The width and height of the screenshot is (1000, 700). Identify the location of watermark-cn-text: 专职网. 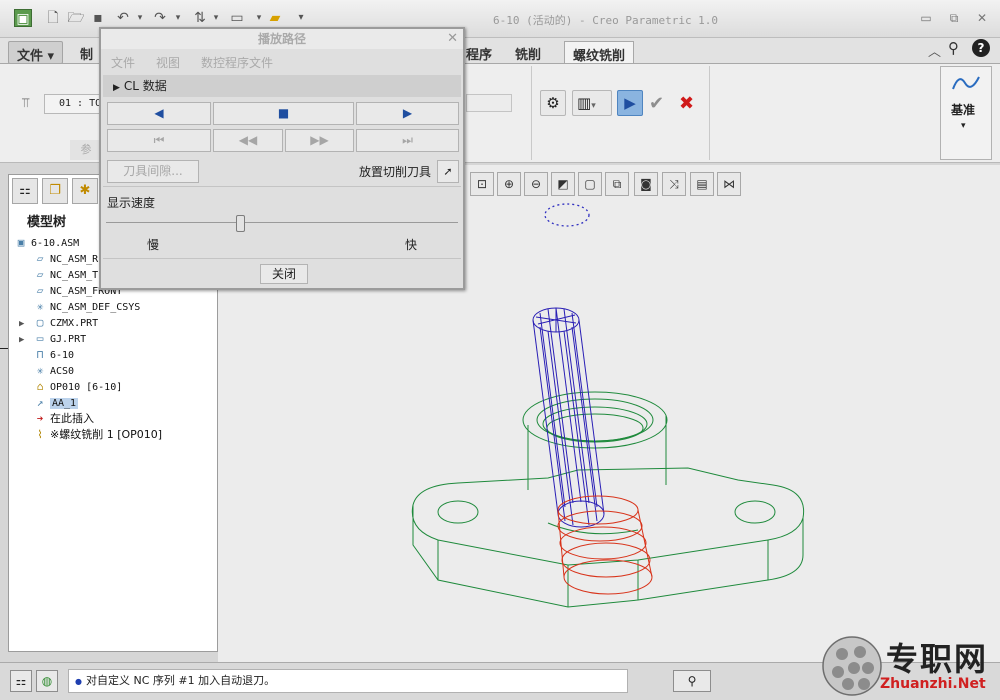
(937, 659).